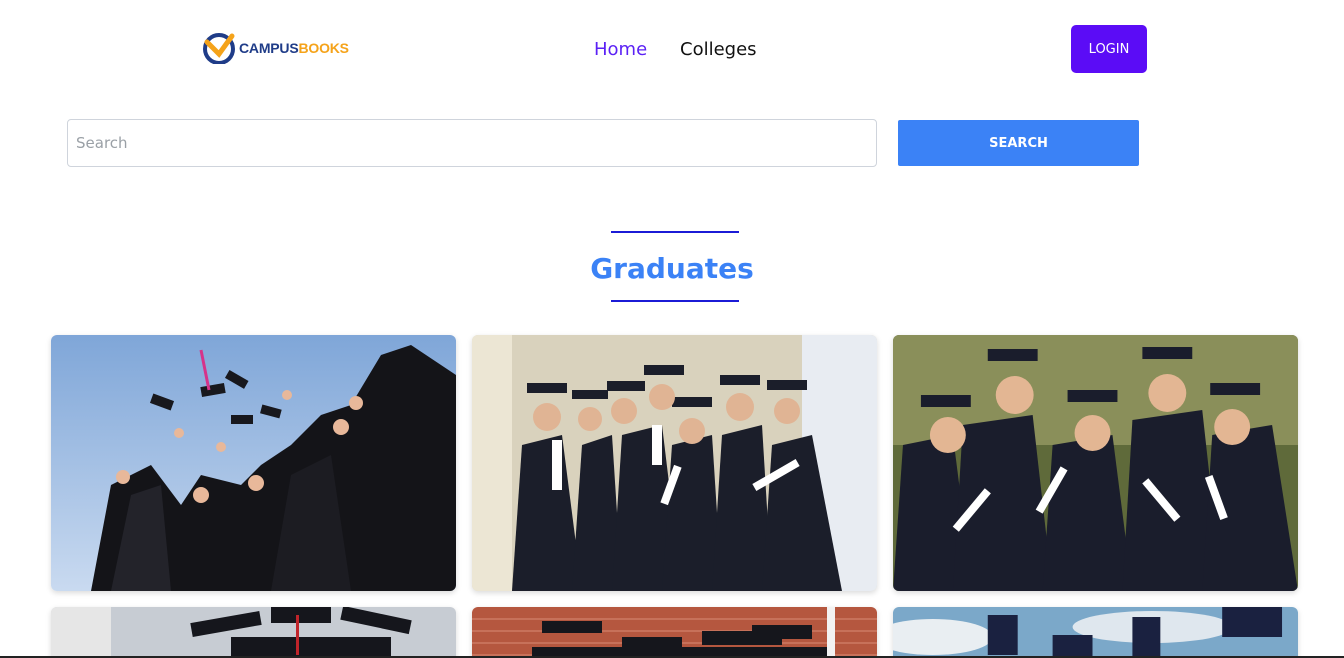 This screenshot has width=1344, height=658. I want to click on graduates-row-image, so click(253, 632).